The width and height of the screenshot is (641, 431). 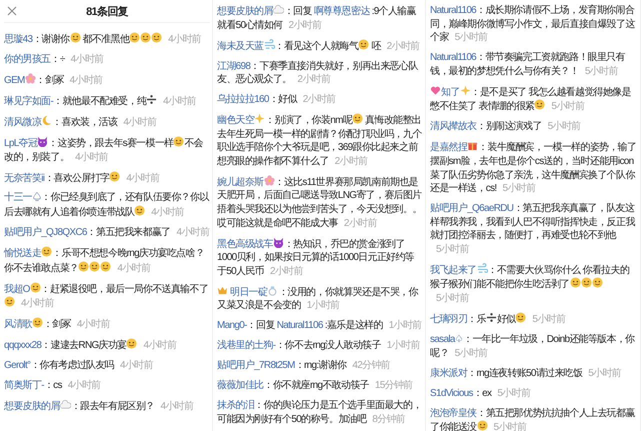 I want to click on close-icon, so click(x=12, y=11).